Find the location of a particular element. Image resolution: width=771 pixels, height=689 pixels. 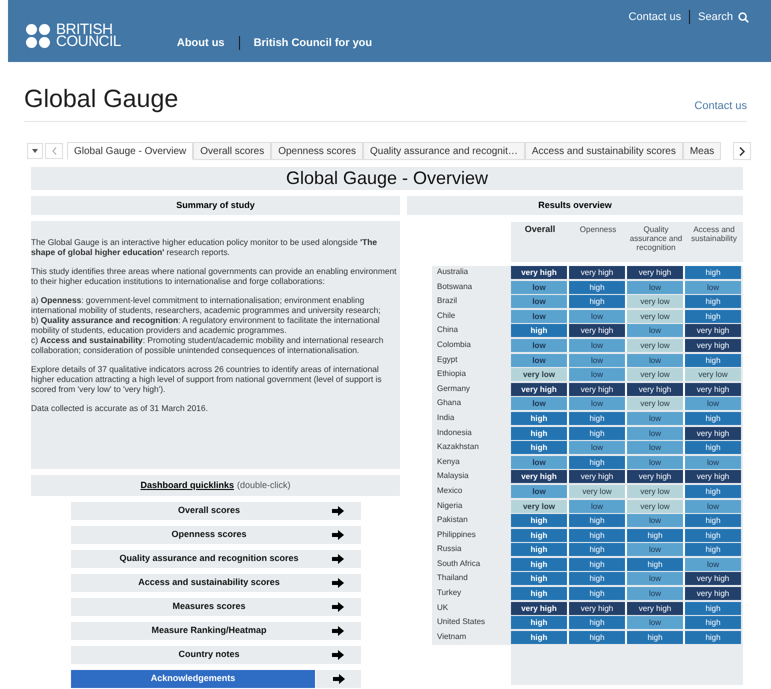

dropdown-button is located at coordinates (35, 151).